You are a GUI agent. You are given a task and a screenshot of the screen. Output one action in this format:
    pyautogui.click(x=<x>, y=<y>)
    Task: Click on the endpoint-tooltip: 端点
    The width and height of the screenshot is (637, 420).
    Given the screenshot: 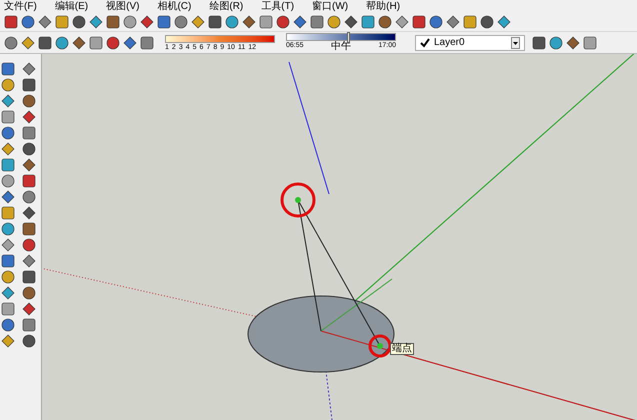 What is the action you would take?
    pyautogui.click(x=402, y=349)
    